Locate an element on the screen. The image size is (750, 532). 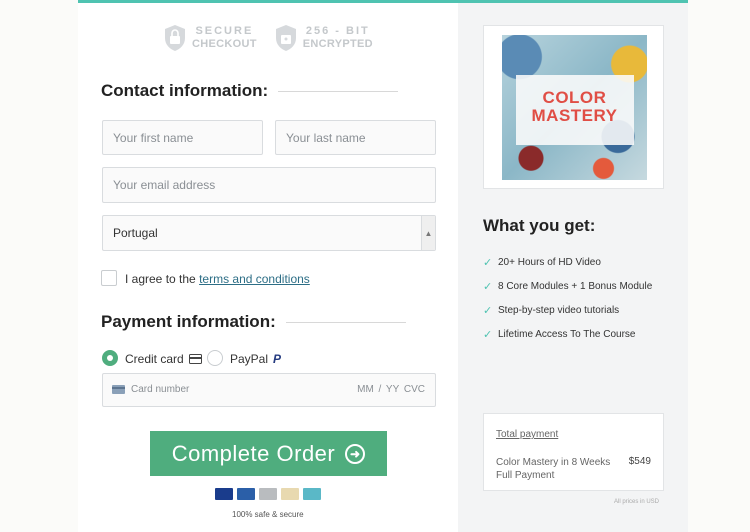
credit-card-icon is located at coordinates (195, 359).